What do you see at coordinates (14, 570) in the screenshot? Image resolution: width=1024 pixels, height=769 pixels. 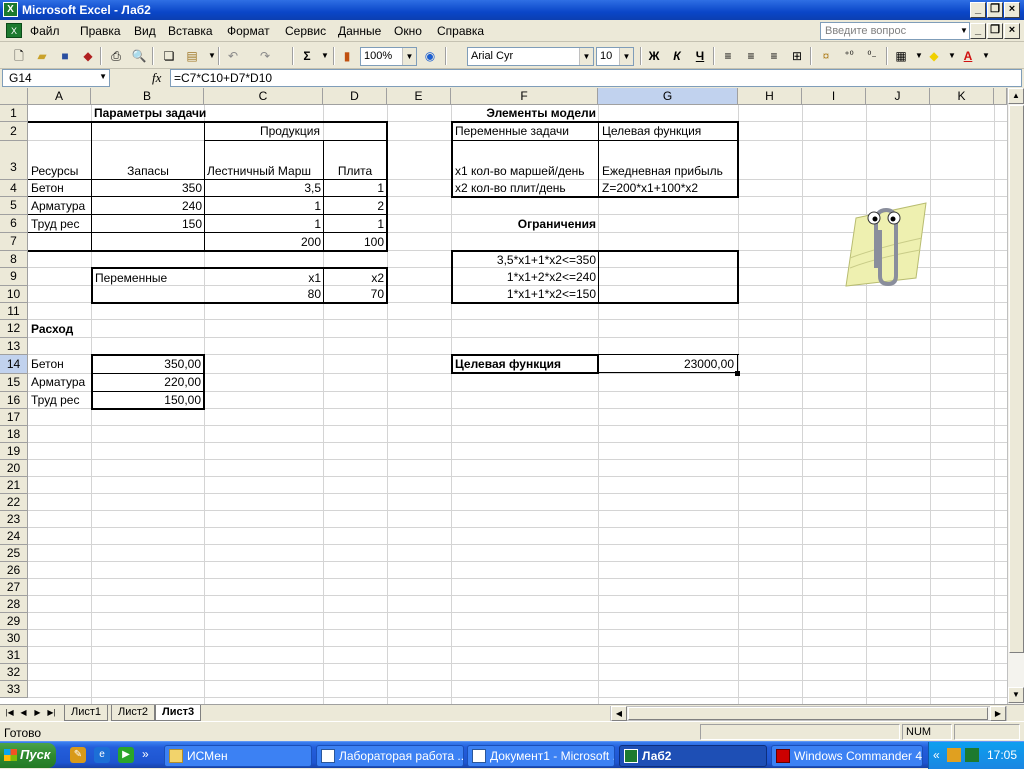 I see `row-header: 26` at bounding box center [14, 570].